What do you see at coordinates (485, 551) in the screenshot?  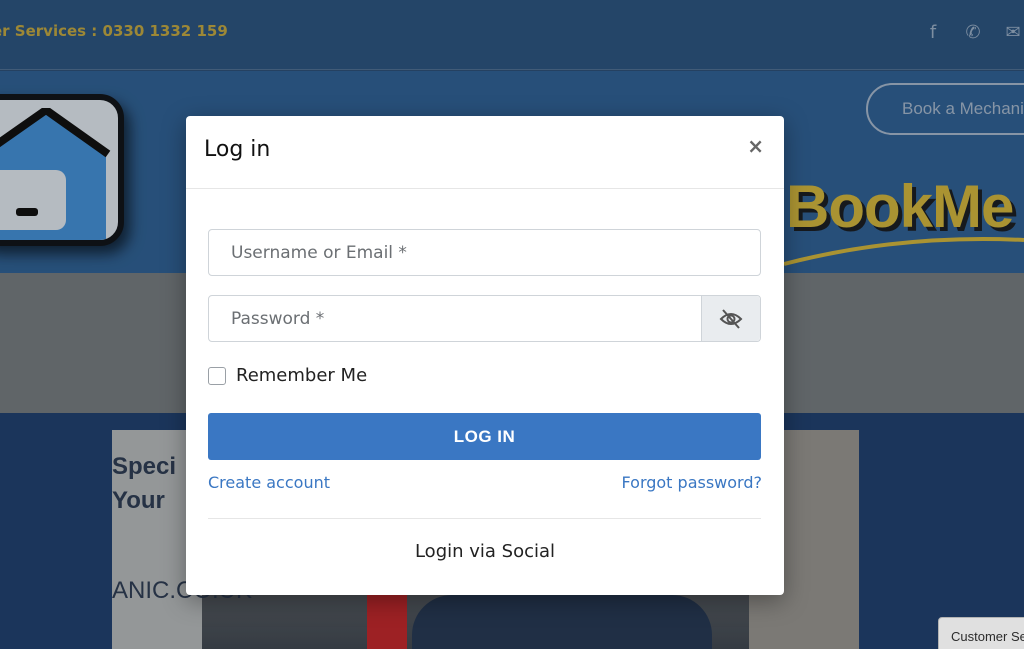 I see `login-via-social-link: Login via Social` at bounding box center [485, 551].